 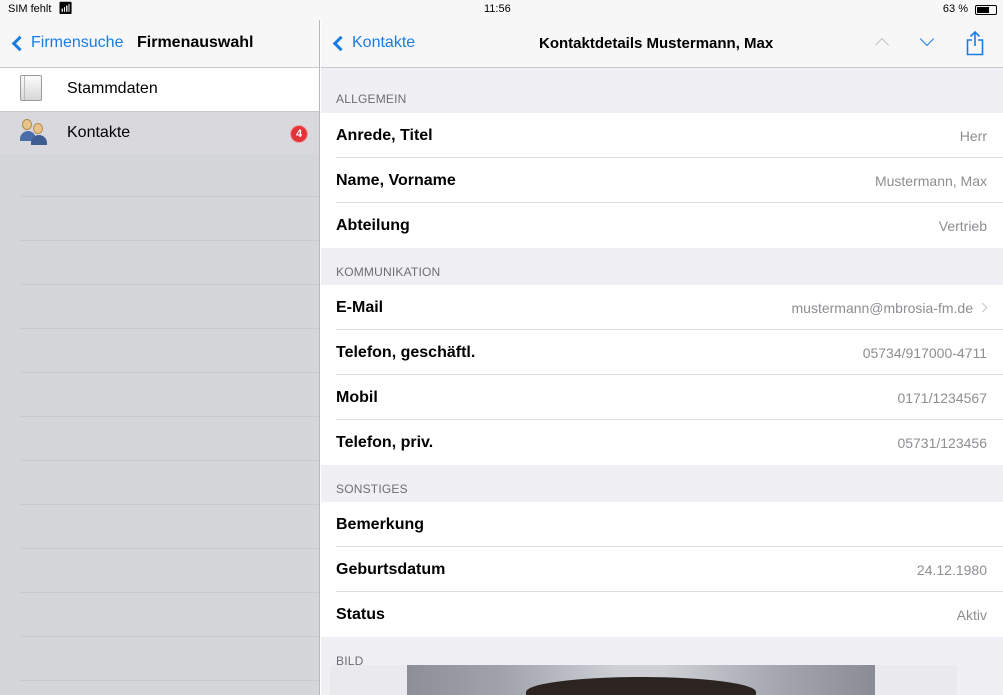 I want to click on chevron-right-icon, so click(x=982, y=307).